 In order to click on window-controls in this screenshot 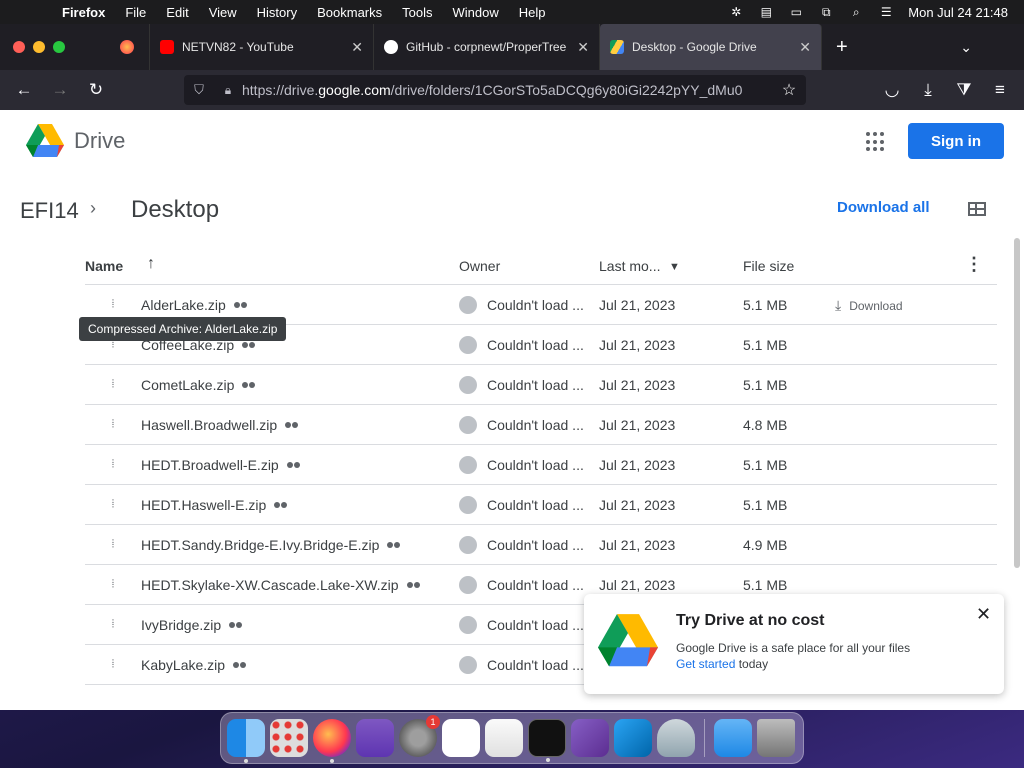, I will do `click(55, 47)`.